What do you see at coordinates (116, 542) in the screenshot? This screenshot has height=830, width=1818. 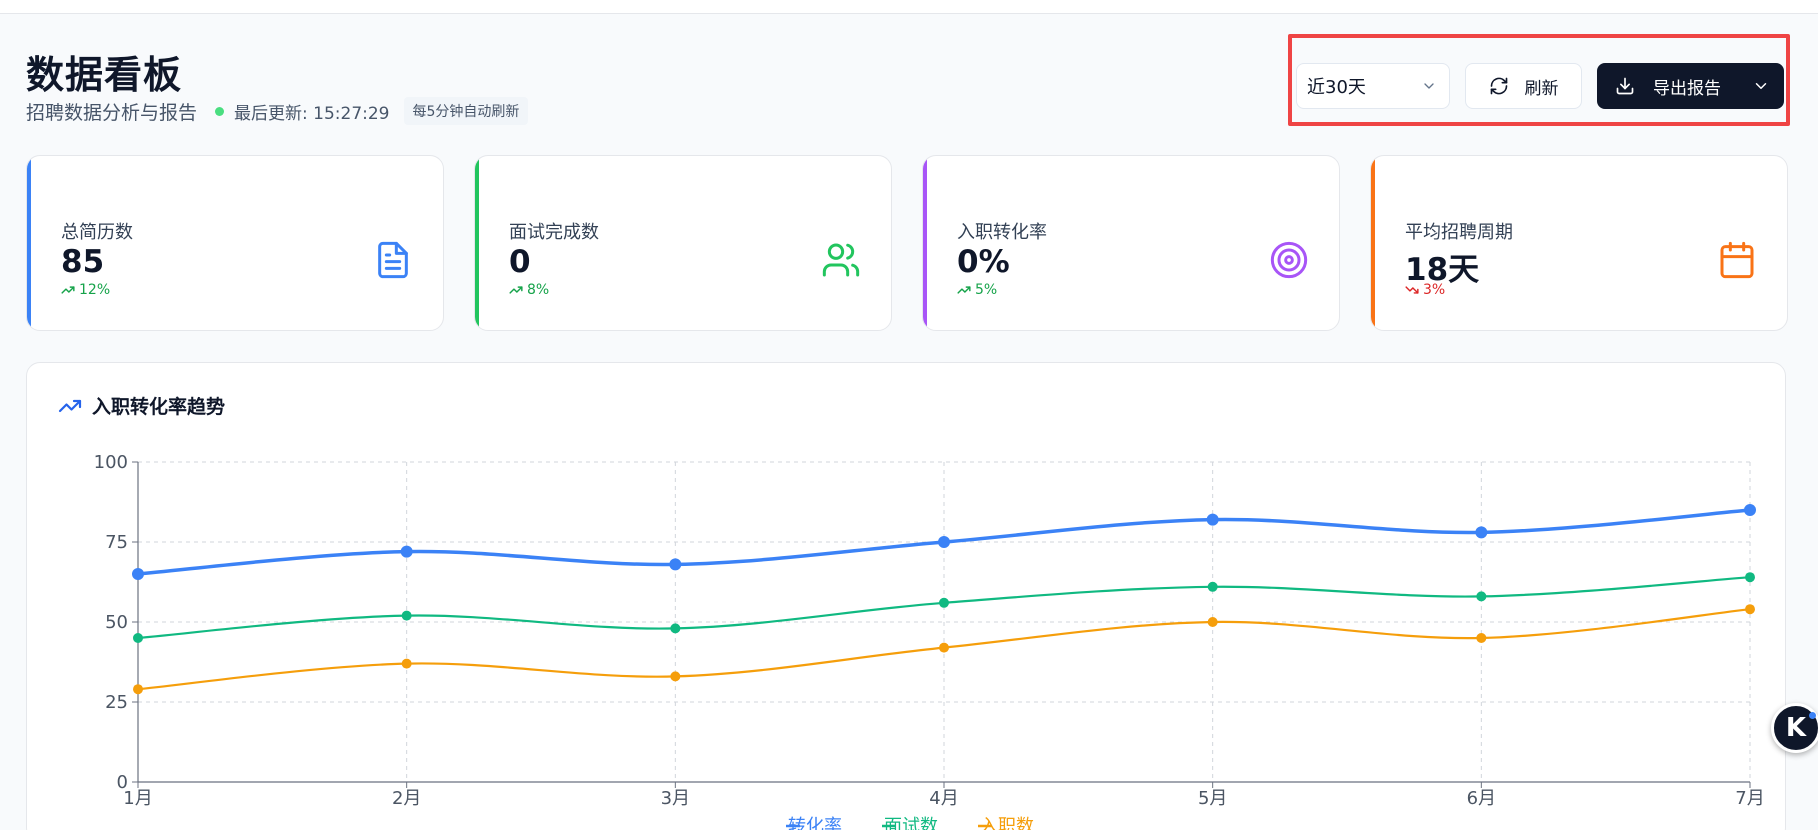 I see `y-tick-label: 75` at bounding box center [116, 542].